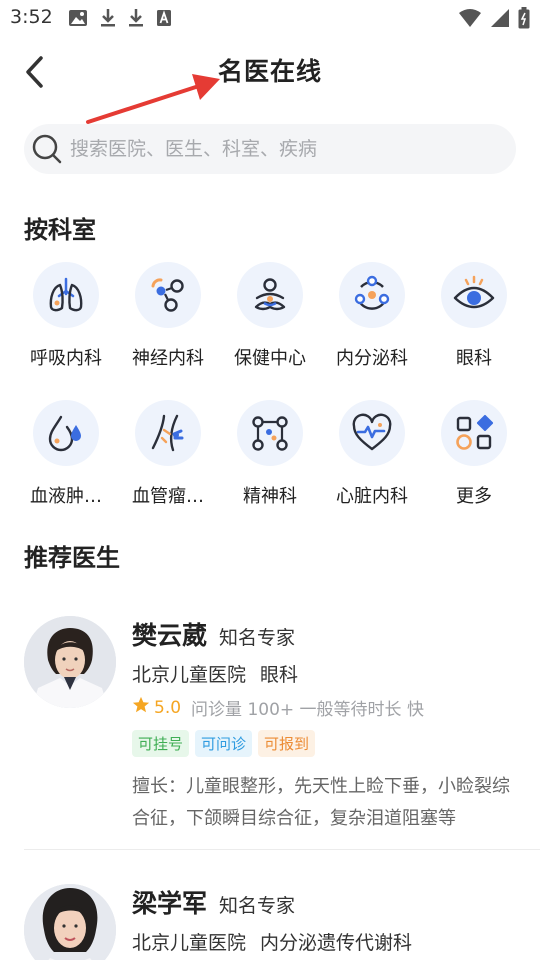  Describe the element at coordinates (372, 316) in the screenshot. I see `department-item: 内分泌科` at that location.